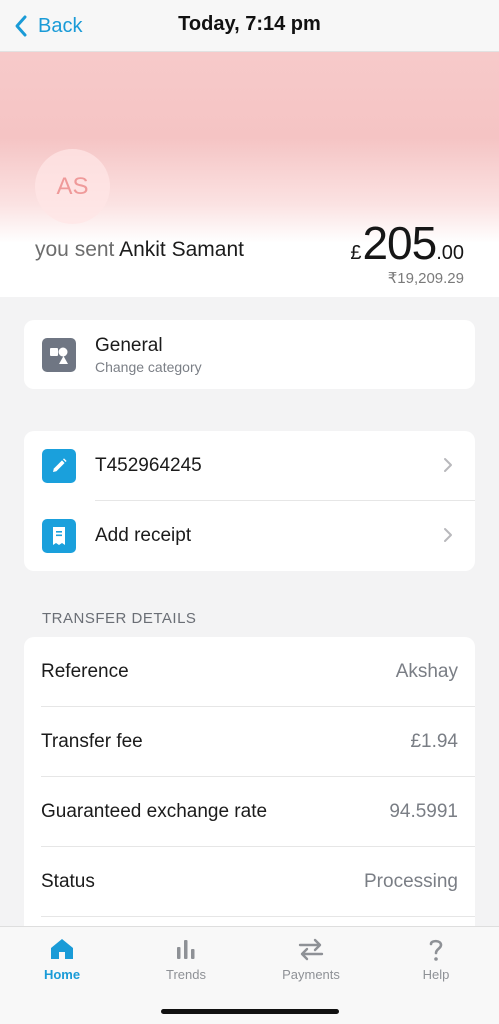 The image size is (499, 1024). Describe the element at coordinates (425, 278) in the screenshot. I see `converted-amount: ₹19,209.29` at that location.